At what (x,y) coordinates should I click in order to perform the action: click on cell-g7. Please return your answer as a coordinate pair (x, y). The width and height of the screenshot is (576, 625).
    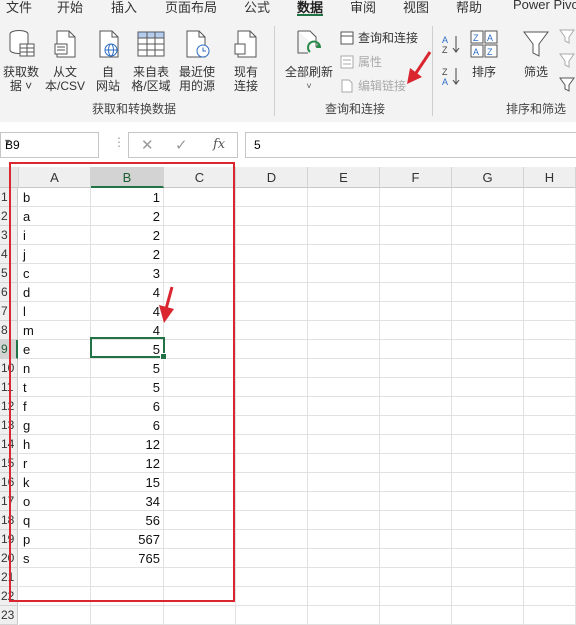
    Looking at the image, I should click on (488, 311).